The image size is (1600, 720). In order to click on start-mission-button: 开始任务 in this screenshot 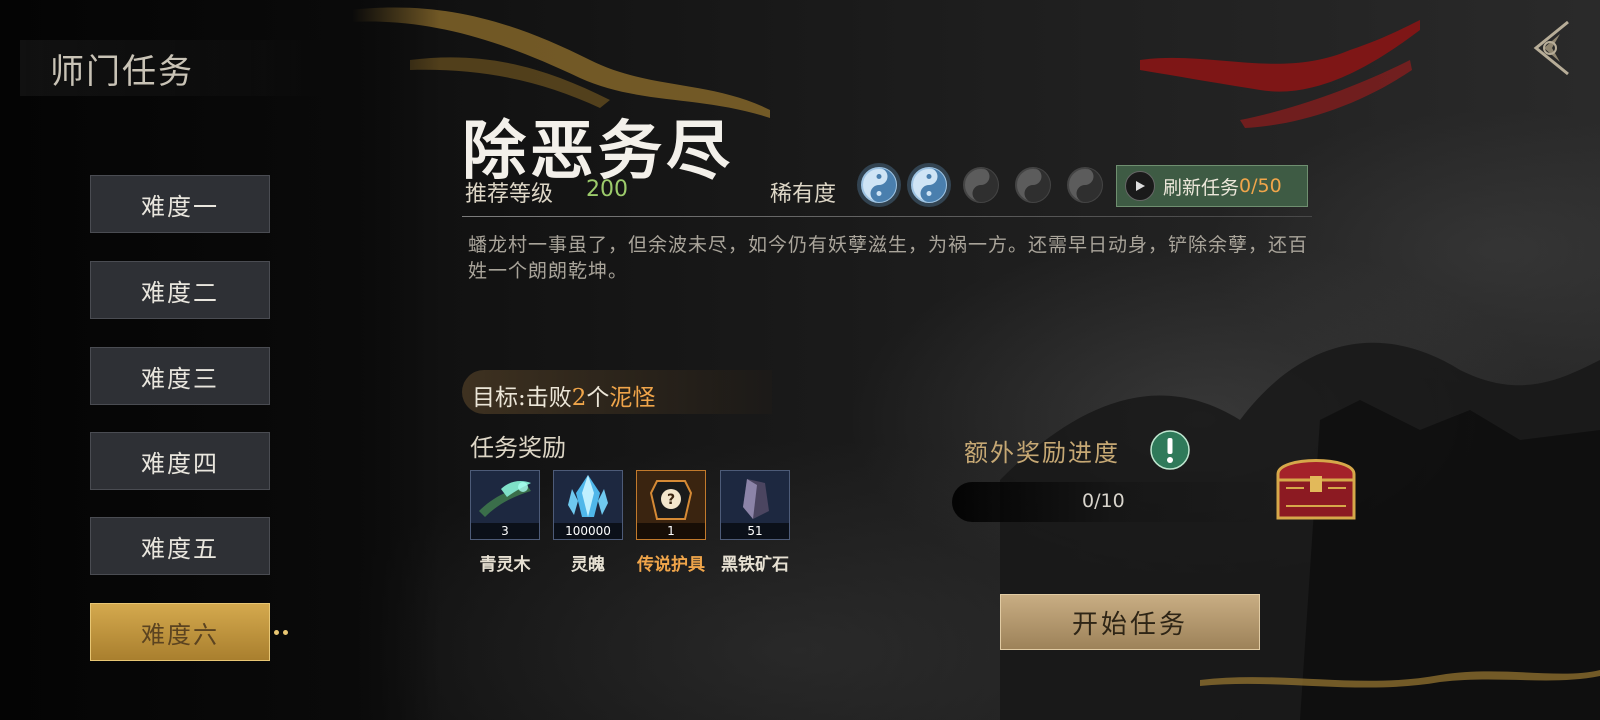, I will do `click(1130, 622)`.